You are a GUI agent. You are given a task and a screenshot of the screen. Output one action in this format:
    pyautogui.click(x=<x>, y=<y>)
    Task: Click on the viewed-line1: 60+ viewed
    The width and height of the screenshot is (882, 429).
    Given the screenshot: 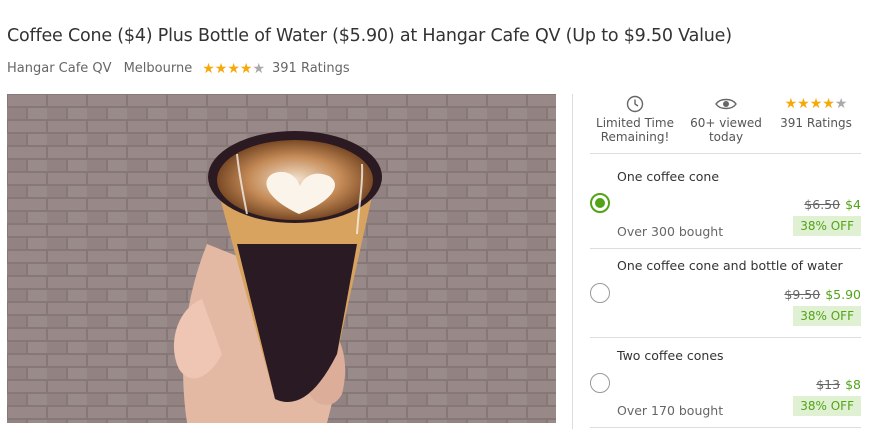 What is the action you would take?
    pyautogui.click(x=726, y=123)
    